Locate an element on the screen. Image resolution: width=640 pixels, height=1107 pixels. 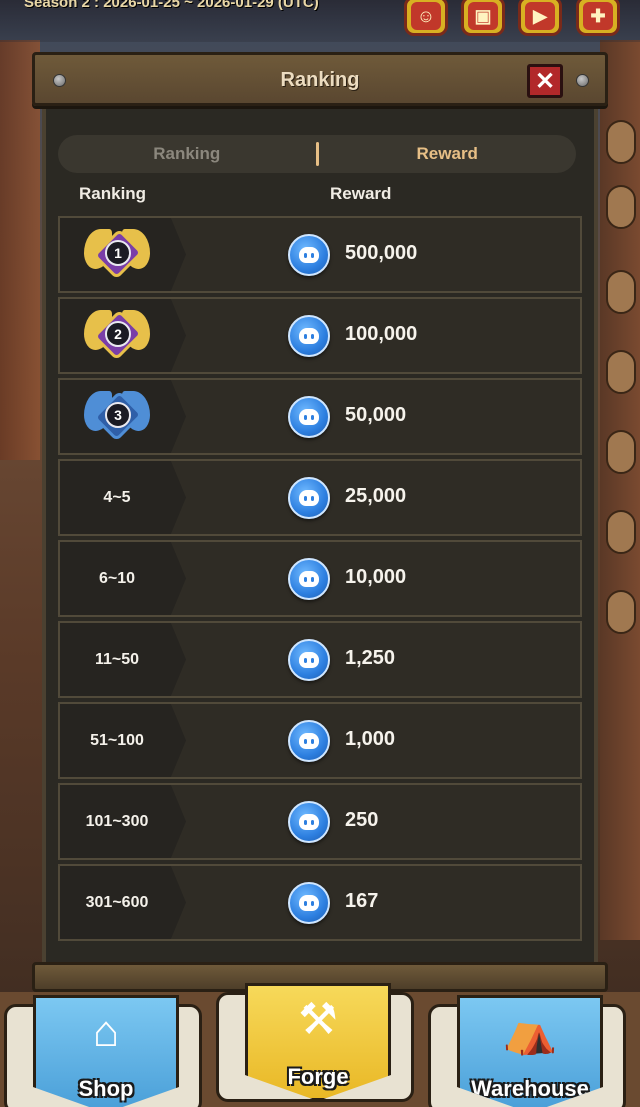
gamepad-icon: ✚ is located at coordinates (598, 15).